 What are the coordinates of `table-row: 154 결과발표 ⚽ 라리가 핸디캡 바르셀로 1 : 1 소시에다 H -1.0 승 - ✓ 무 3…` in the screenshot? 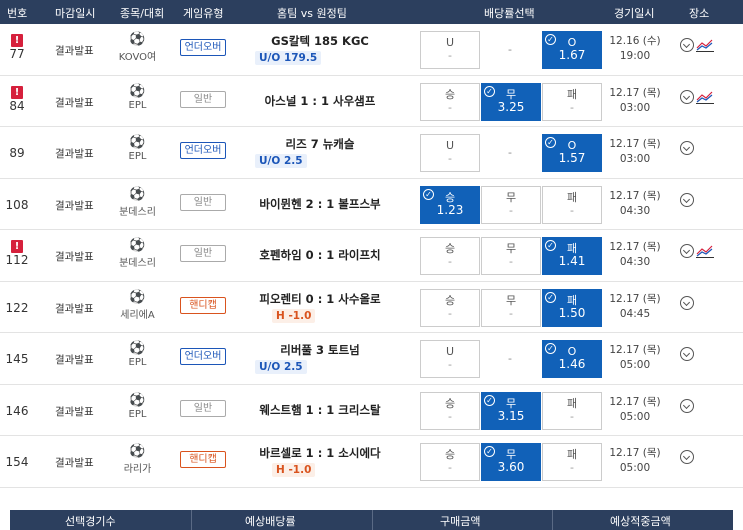 It's located at (371, 462).